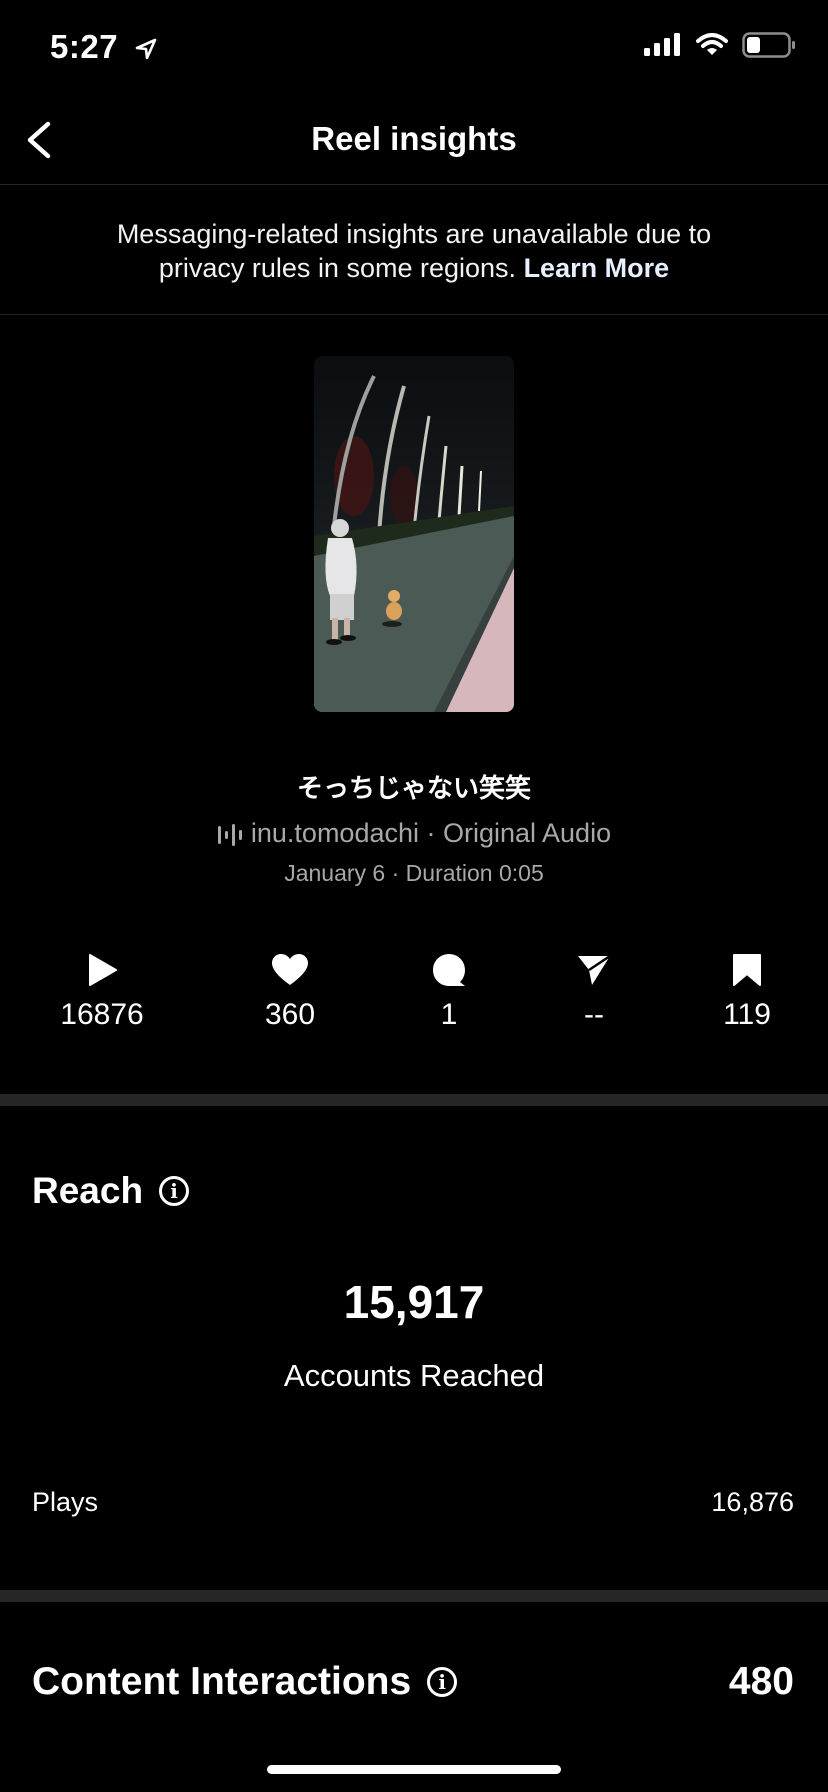 The width and height of the screenshot is (828, 1792). I want to click on metric-comments: 1, so click(449, 991).